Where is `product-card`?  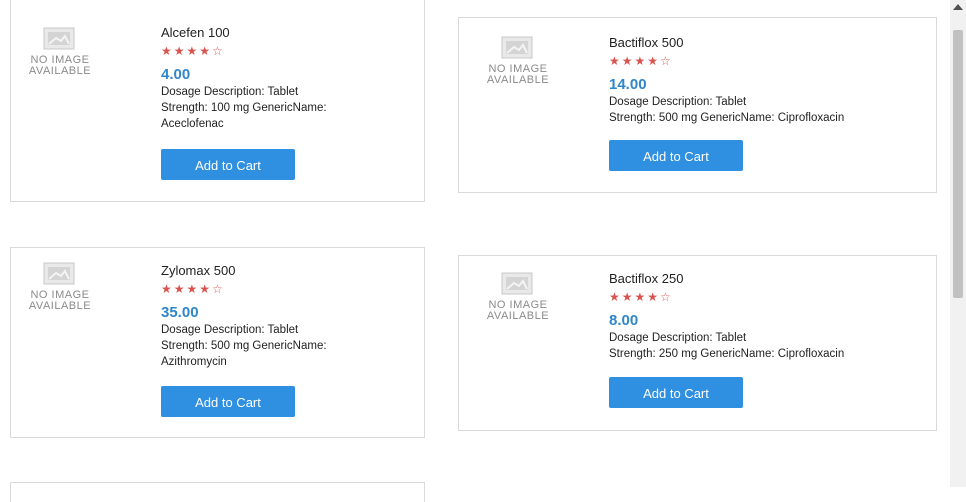 product-card is located at coordinates (217, 492).